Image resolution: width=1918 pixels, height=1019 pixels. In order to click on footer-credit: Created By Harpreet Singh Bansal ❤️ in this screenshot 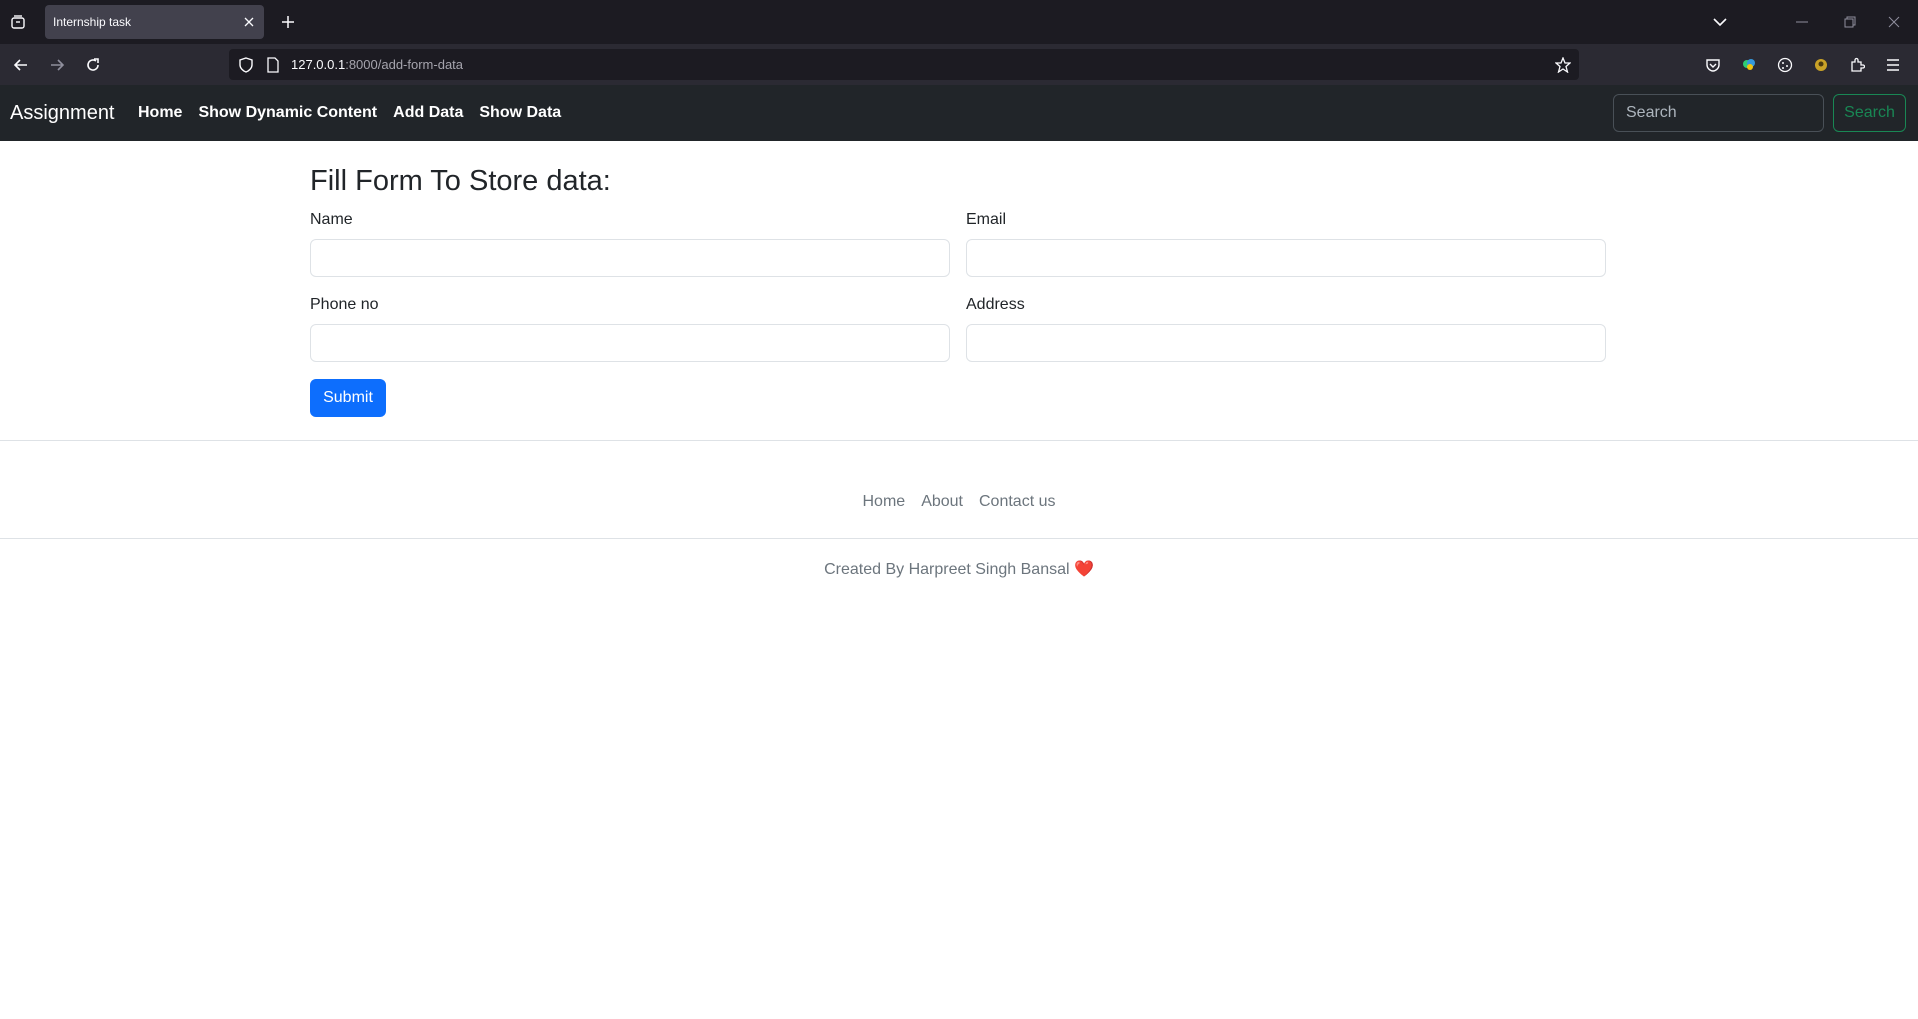, I will do `click(959, 569)`.